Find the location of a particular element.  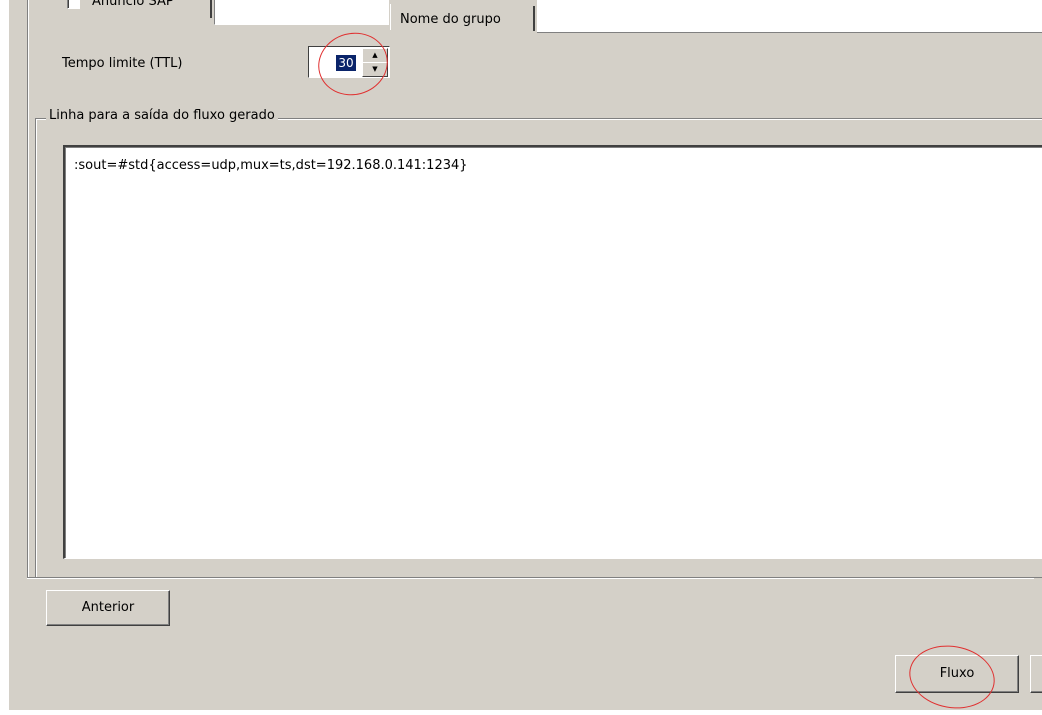

sap-field-border is located at coordinates (211, 9).